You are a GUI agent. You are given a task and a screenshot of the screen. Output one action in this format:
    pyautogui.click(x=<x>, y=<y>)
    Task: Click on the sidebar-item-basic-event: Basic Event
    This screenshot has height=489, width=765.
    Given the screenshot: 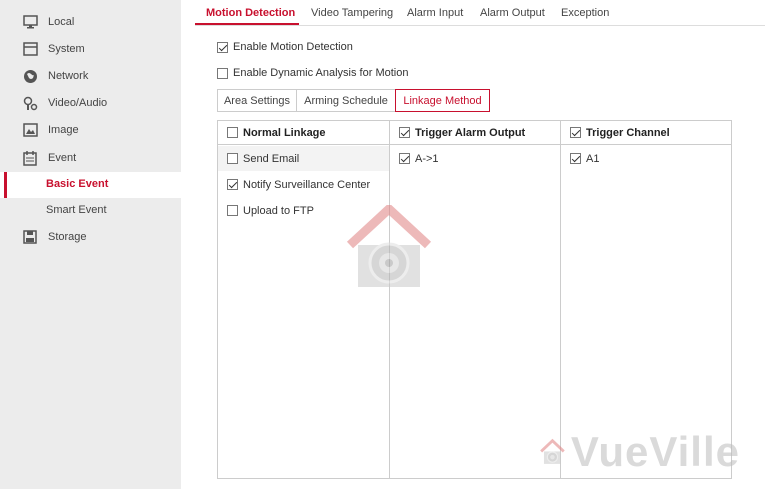 What is the action you would take?
    pyautogui.click(x=90, y=185)
    